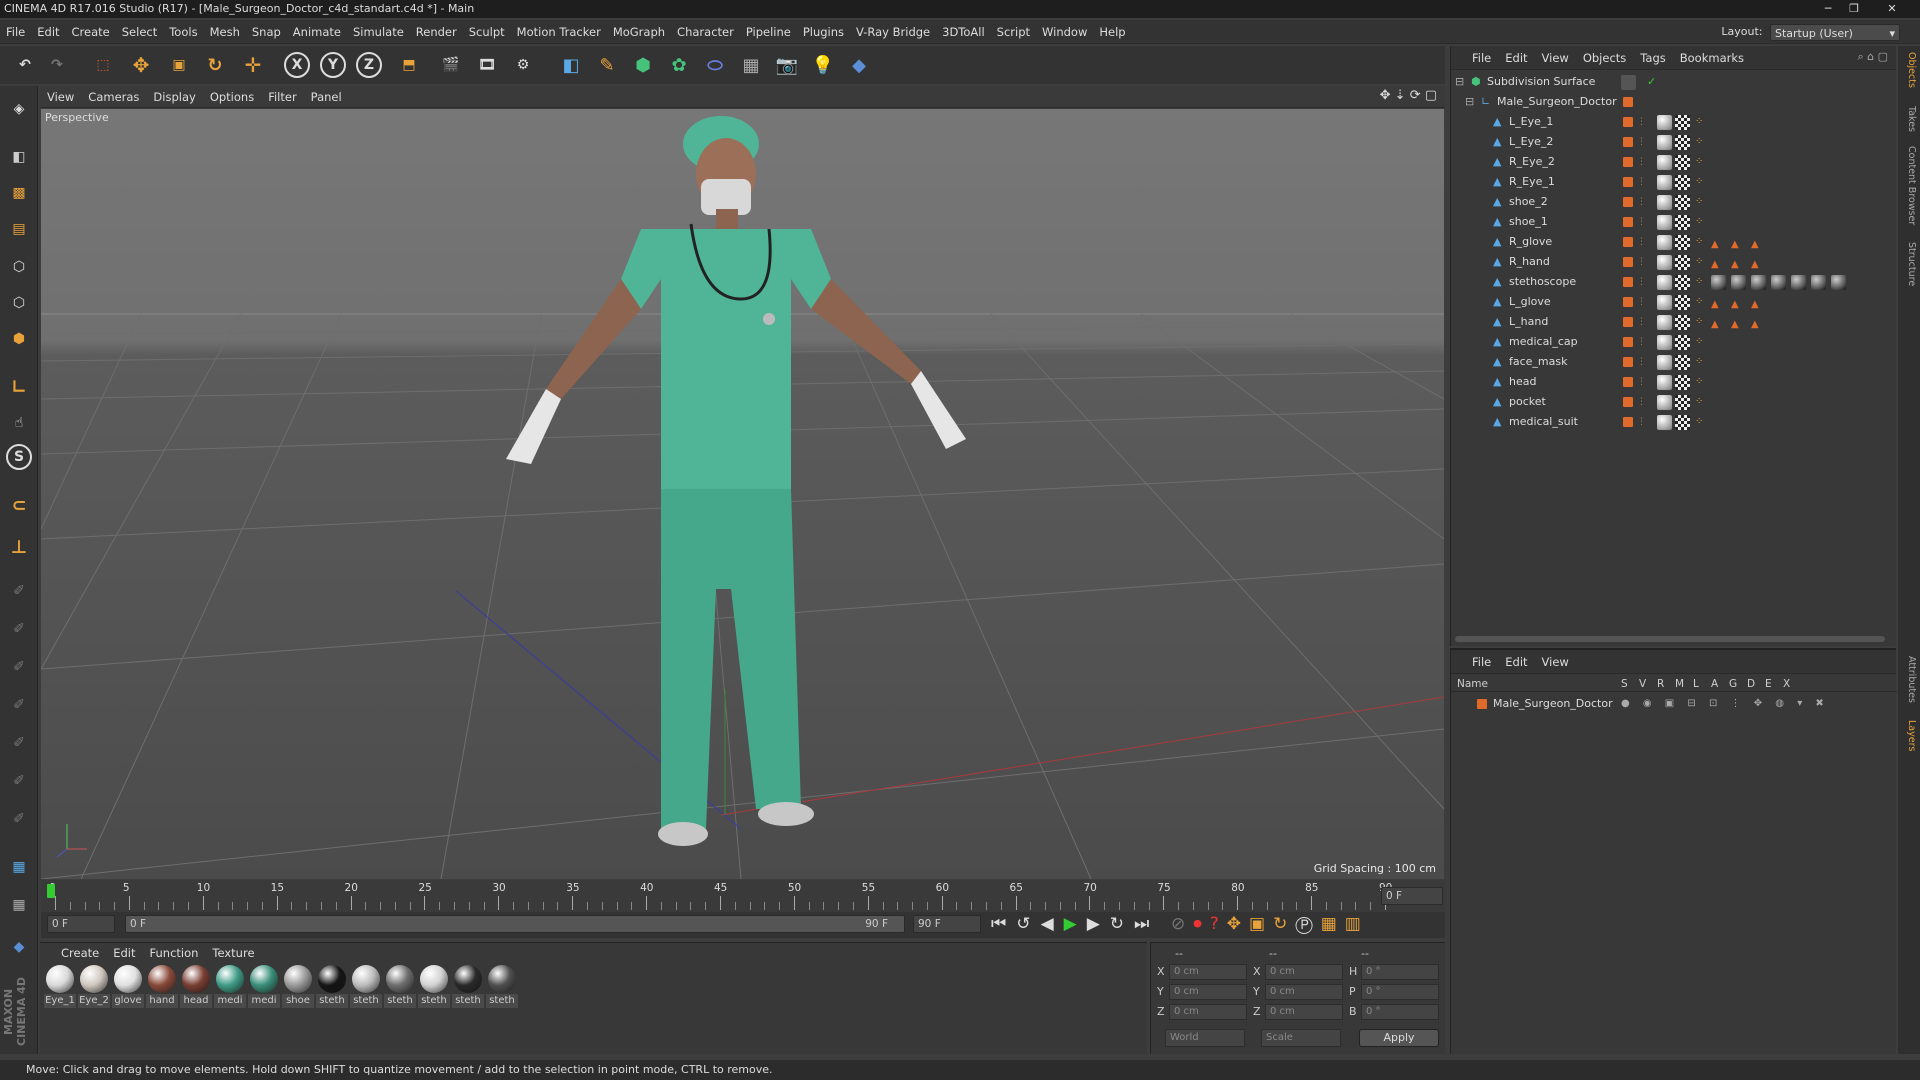 This screenshot has height=1080, width=1920. Describe the element at coordinates (487, 32) in the screenshot. I see `menu-sculpt: Sculpt` at that location.